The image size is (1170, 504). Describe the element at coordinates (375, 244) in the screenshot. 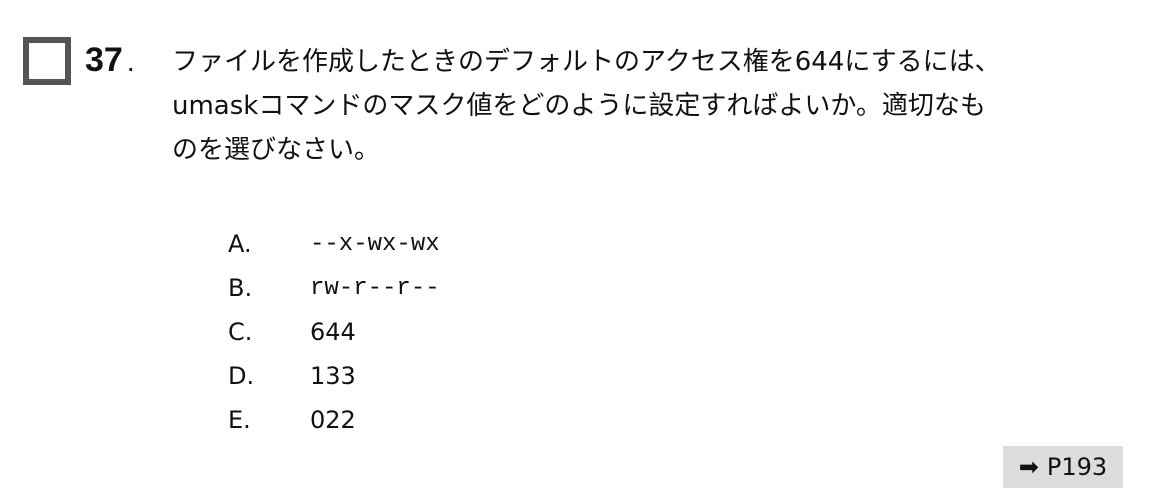

I see `option-value: --x-wx-wx` at that location.